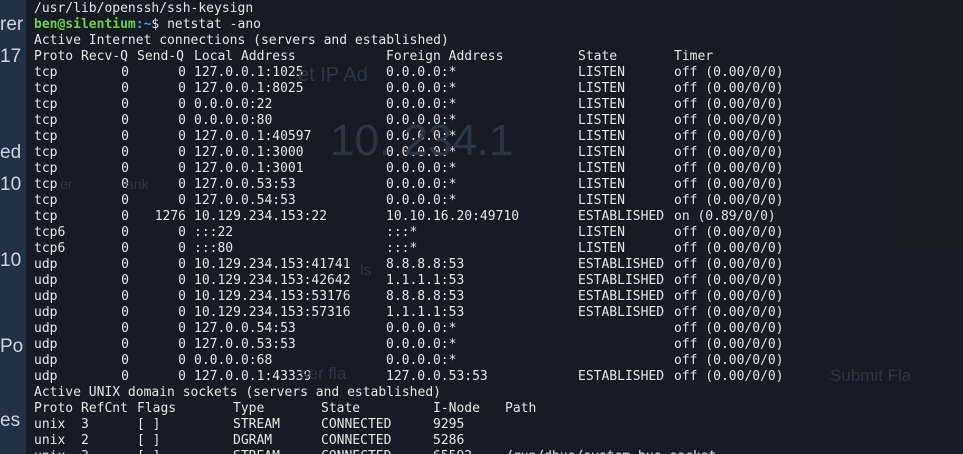 This screenshot has width=963, height=454. I want to click on col-type: Type, so click(249, 408).